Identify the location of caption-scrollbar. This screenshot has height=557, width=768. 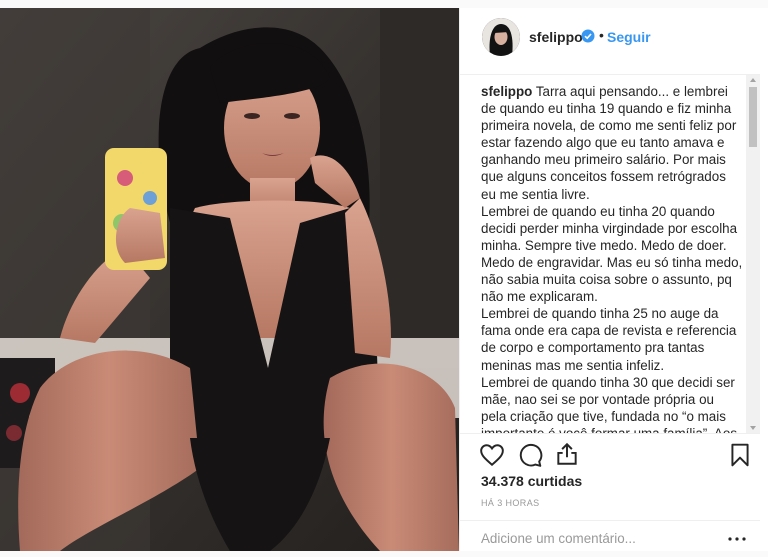
(753, 254).